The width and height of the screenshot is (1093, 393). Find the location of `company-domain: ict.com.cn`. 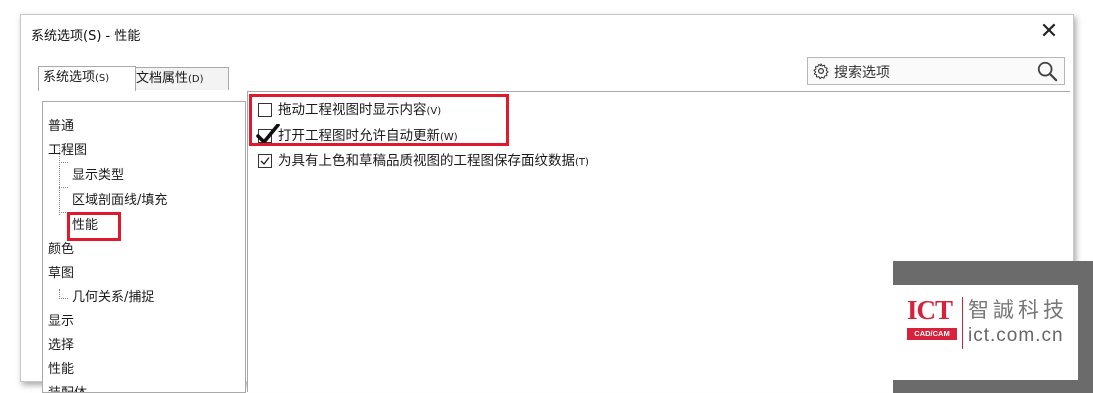

company-domain: ict.com.cn is located at coordinates (1016, 335).